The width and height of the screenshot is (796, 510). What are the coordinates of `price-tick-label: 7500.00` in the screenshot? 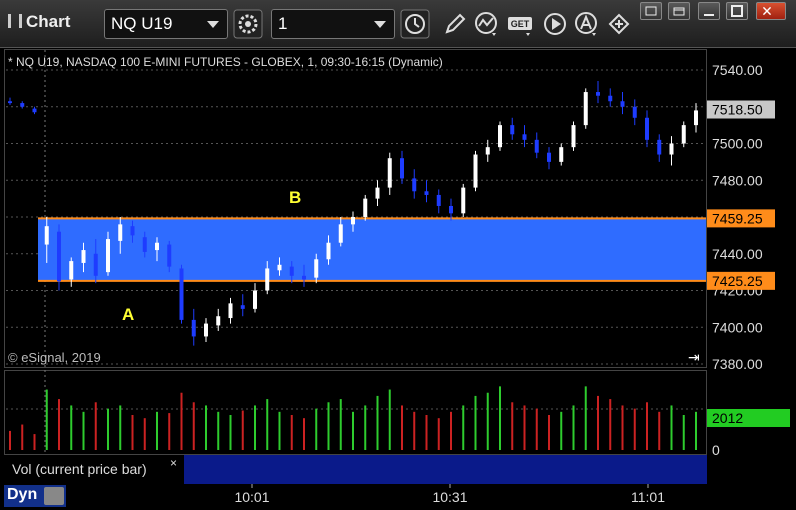 It's located at (737, 144).